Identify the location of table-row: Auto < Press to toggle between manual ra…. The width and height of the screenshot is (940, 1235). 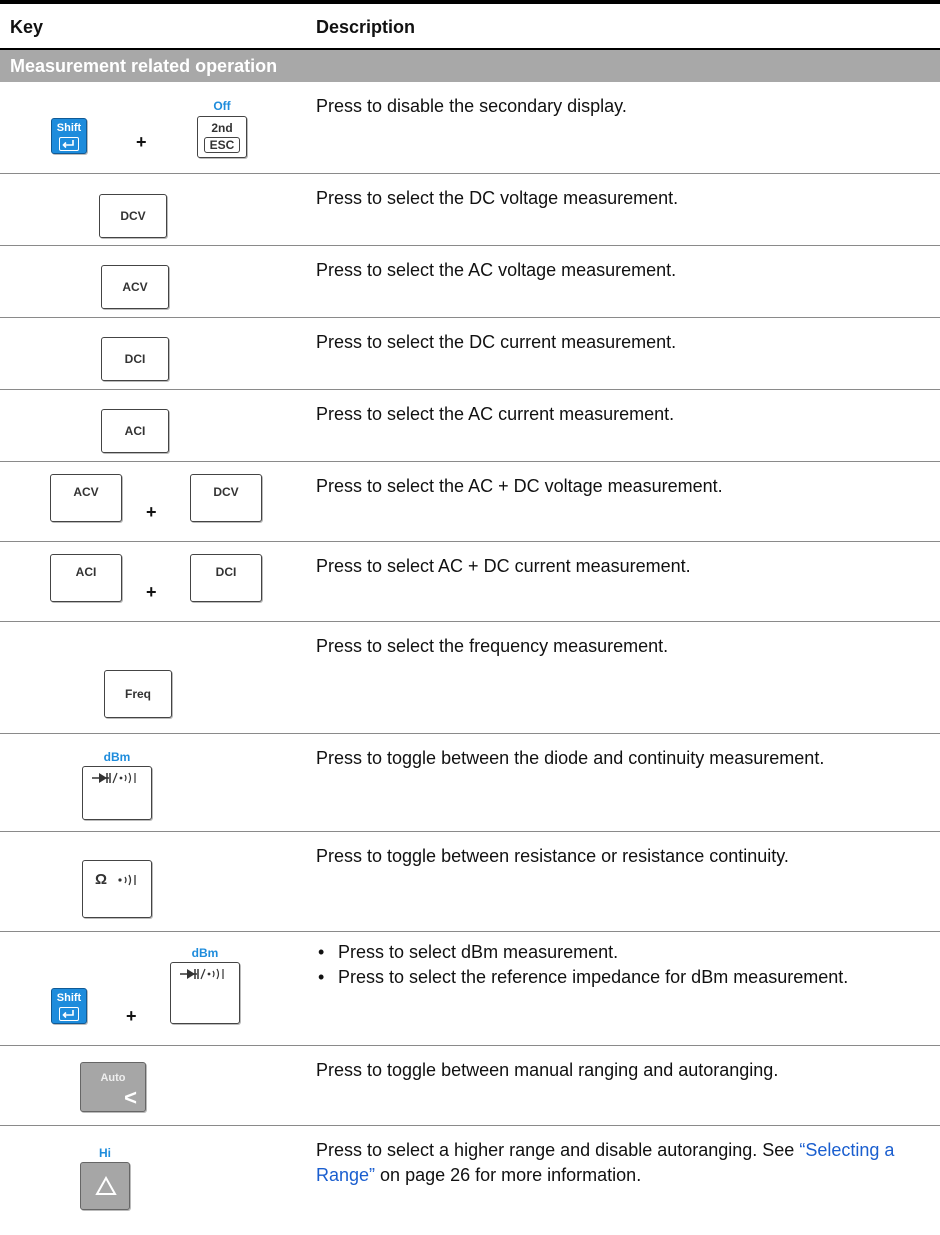
(470, 1086).